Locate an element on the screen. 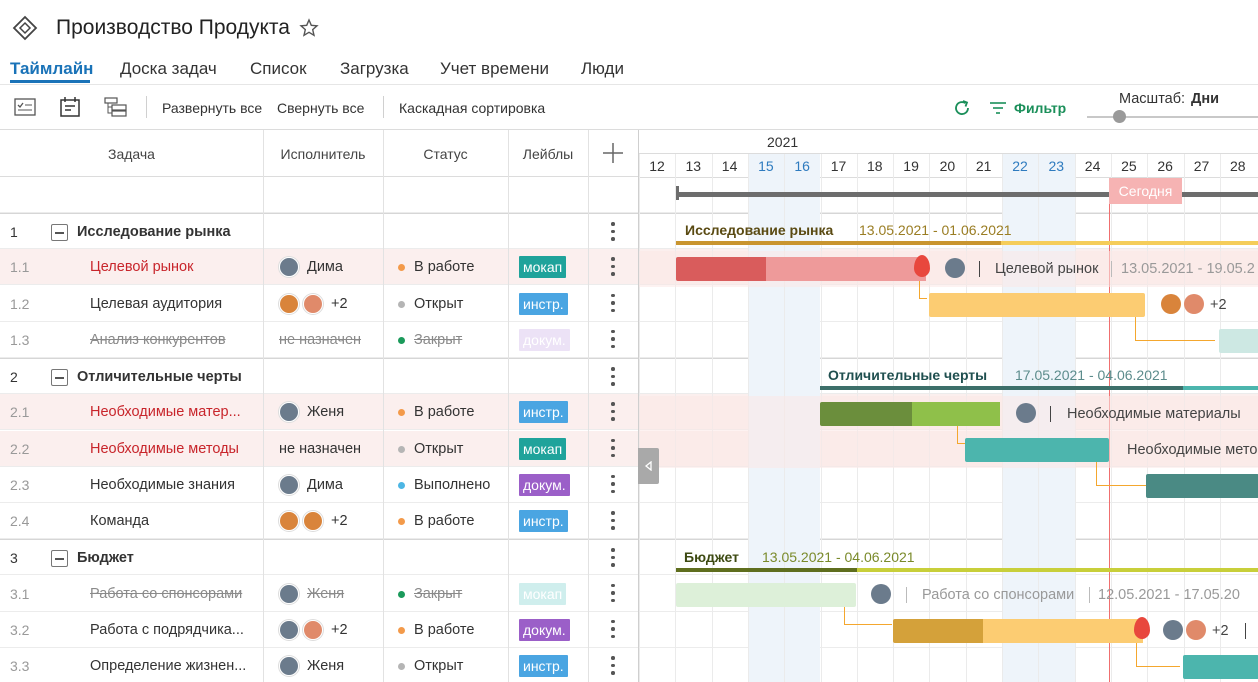 This screenshot has height=682, width=1258. column-task: Задача is located at coordinates (131, 154).